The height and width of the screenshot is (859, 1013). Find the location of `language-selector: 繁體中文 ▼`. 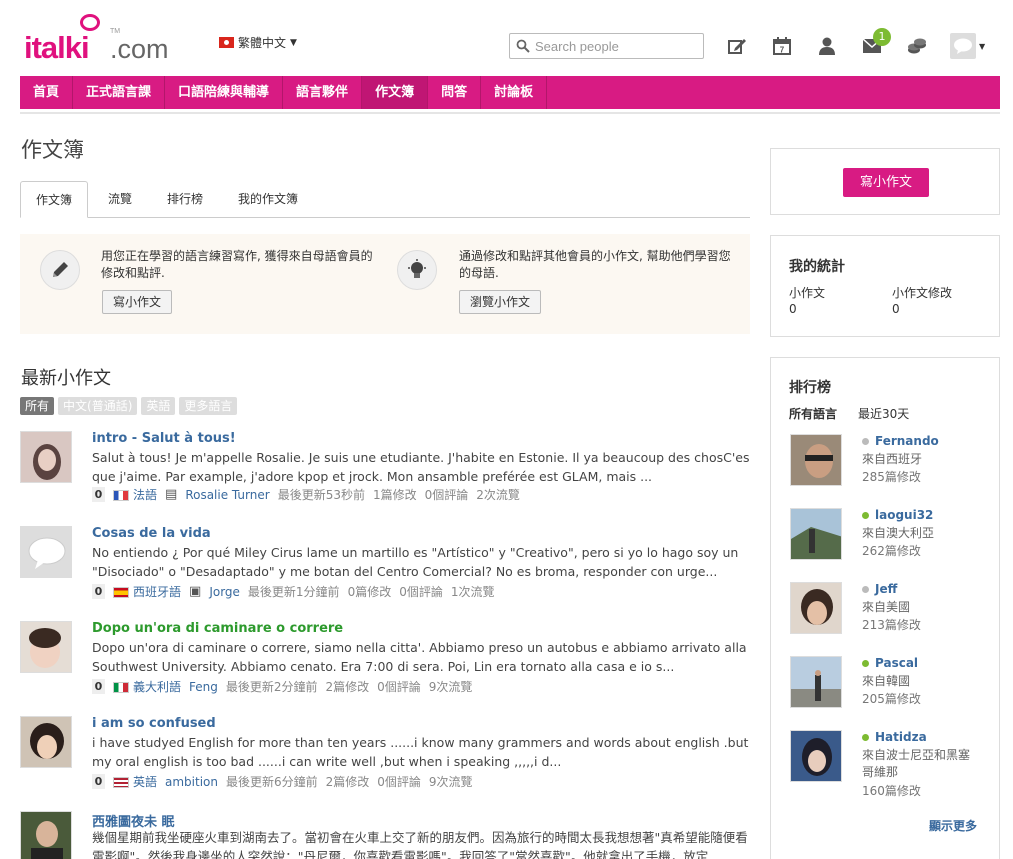

language-selector: 繁體中文 ▼ is located at coordinates (258, 42).